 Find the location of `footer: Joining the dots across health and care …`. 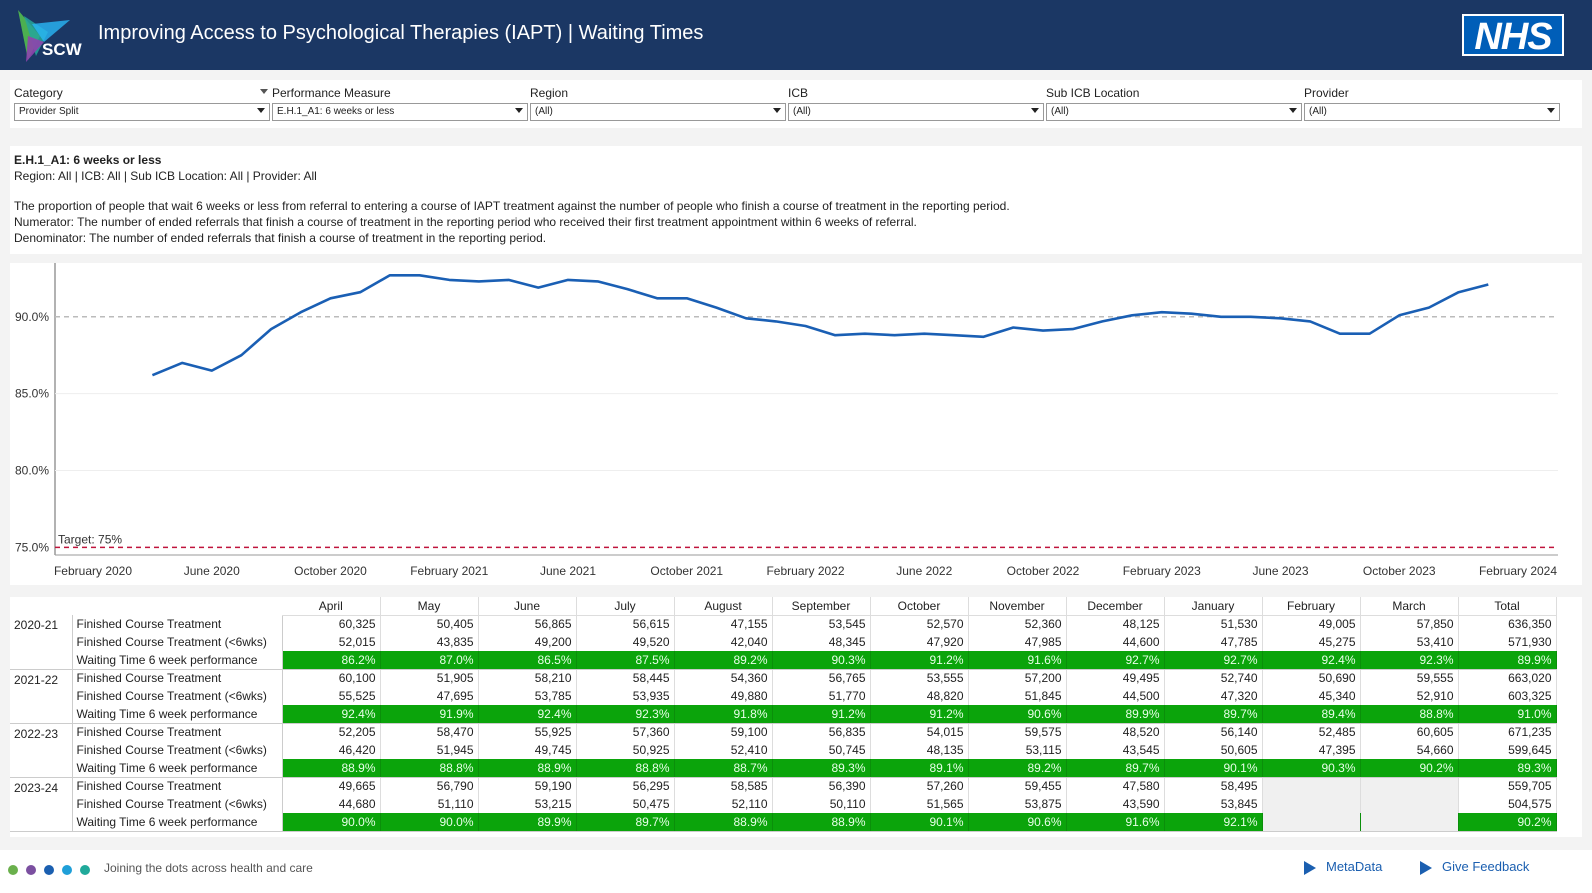

footer: Joining the dots across health and care … is located at coordinates (796, 871).